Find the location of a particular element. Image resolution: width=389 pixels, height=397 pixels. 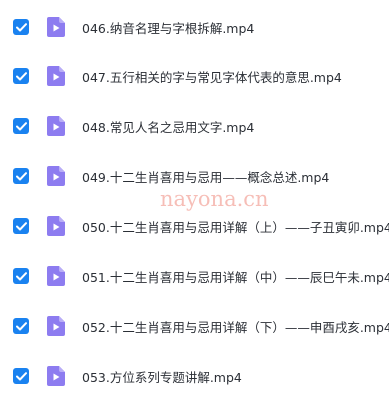

file-name: 048.常见人名之忌用文字.mp4 is located at coordinates (168, 126).